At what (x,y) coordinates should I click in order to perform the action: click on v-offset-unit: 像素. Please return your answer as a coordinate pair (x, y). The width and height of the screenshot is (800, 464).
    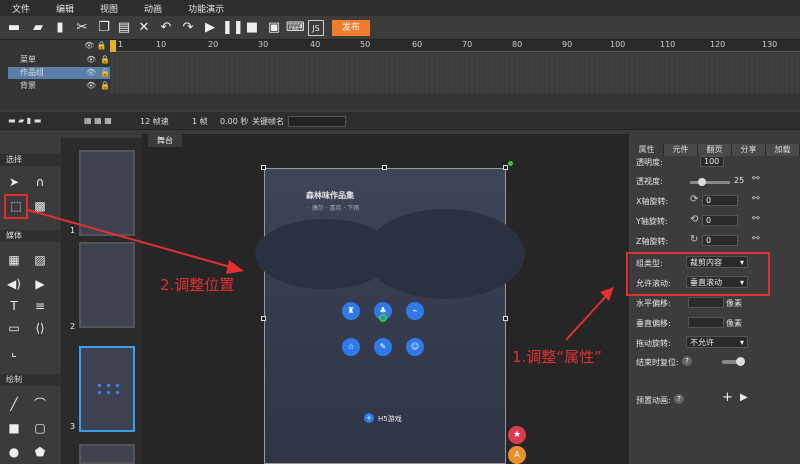
    Looking at the image, I should click on (734, 323).